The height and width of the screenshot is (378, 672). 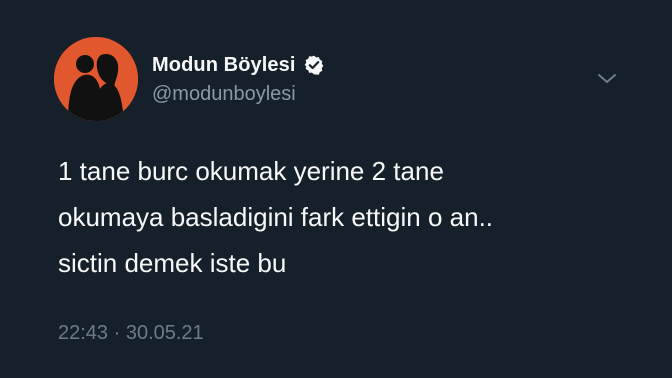 I want to click on tweet-timestamp: 22:43 · 30.05.21, so click(x=131, y=333).